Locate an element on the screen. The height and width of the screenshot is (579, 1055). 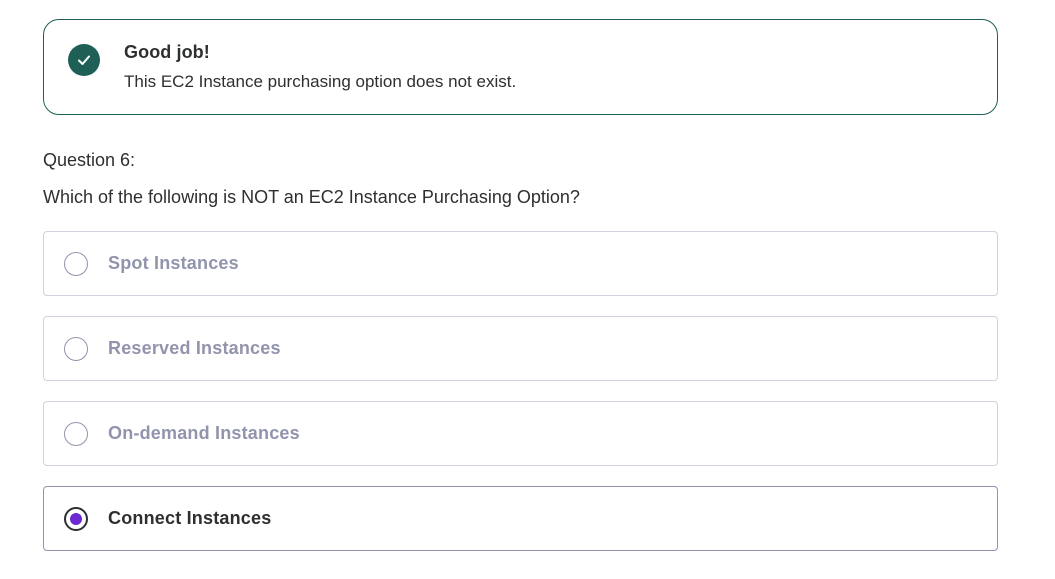
answer-option-label: Reserved Instances is located at coordinates (194, 348).